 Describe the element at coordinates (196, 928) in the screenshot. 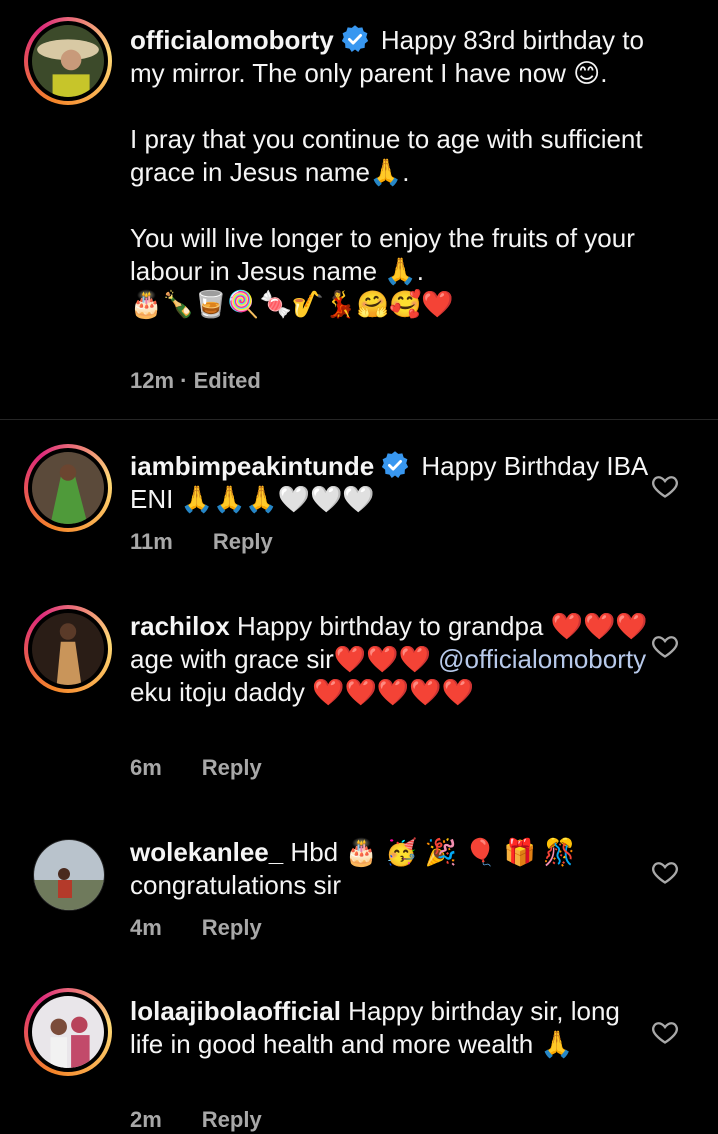

I see `comment-meta: 4m Reply` at that location.